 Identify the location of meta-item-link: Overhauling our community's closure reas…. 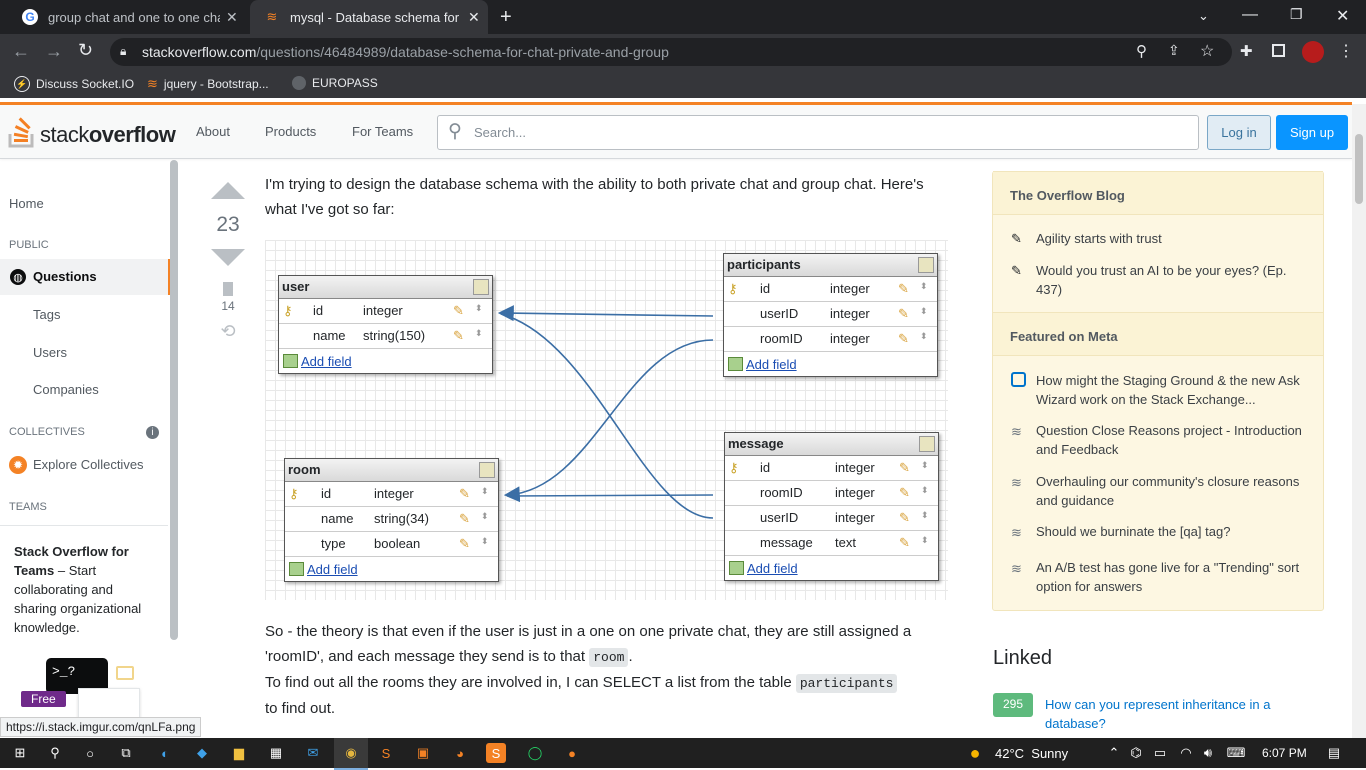
(1171, 491).